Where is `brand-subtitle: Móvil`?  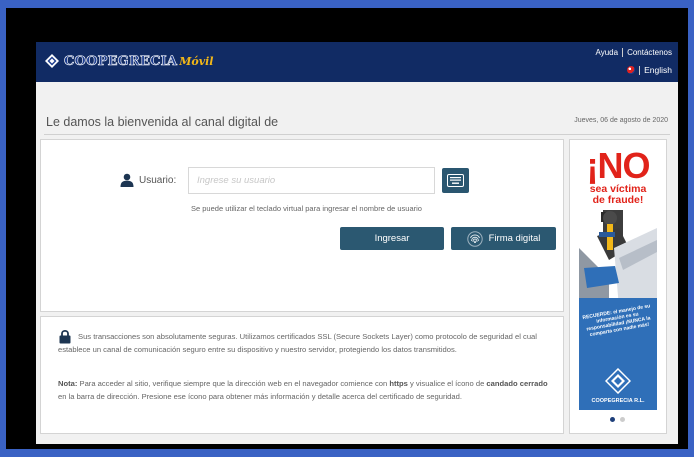 brand-subtitle: Móvil is located at coordinates (196, 61).